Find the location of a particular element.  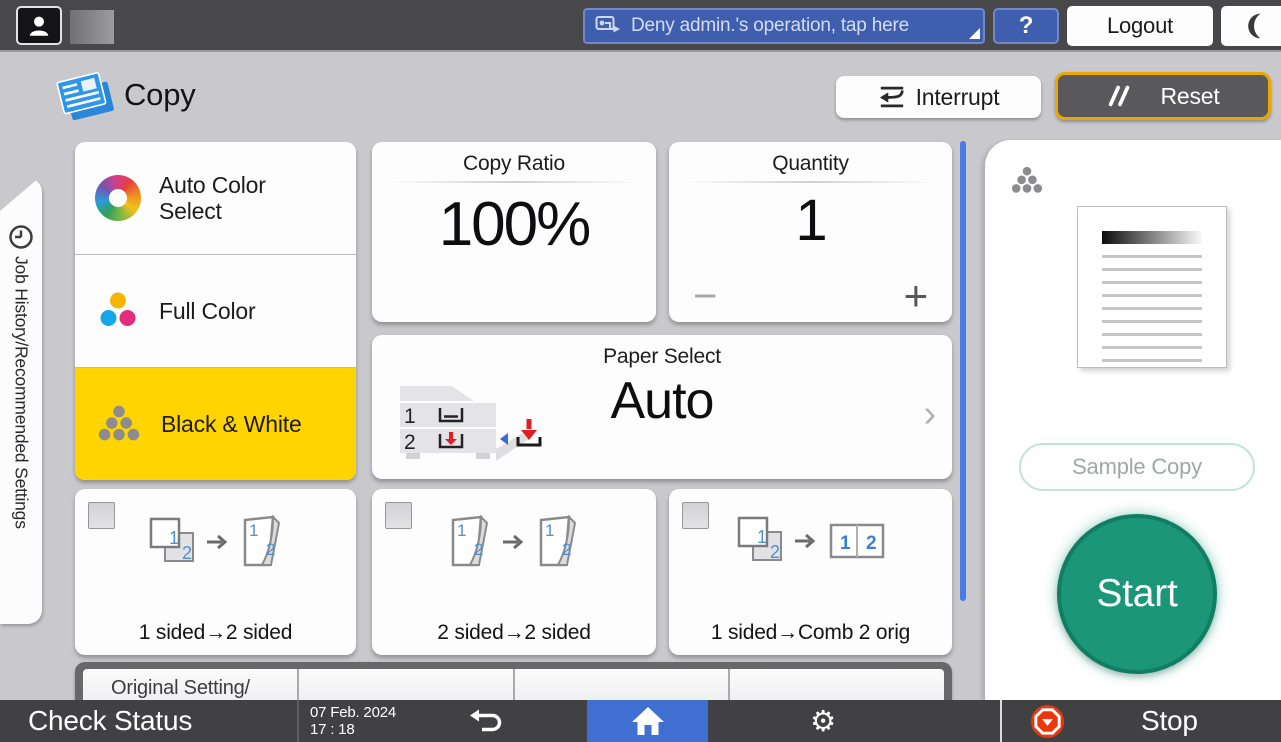

remote-operation-icon is located at coordinates (607, 24).